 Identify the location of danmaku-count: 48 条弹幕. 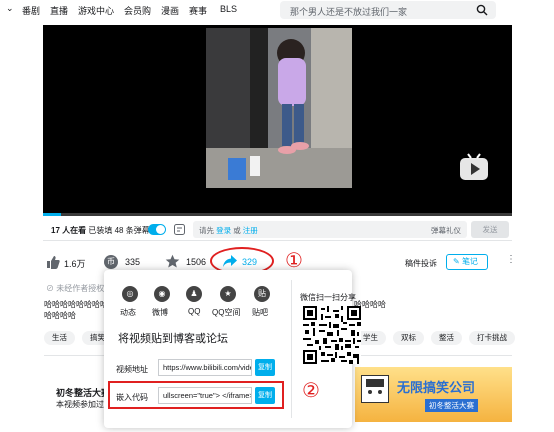
(132, 230).